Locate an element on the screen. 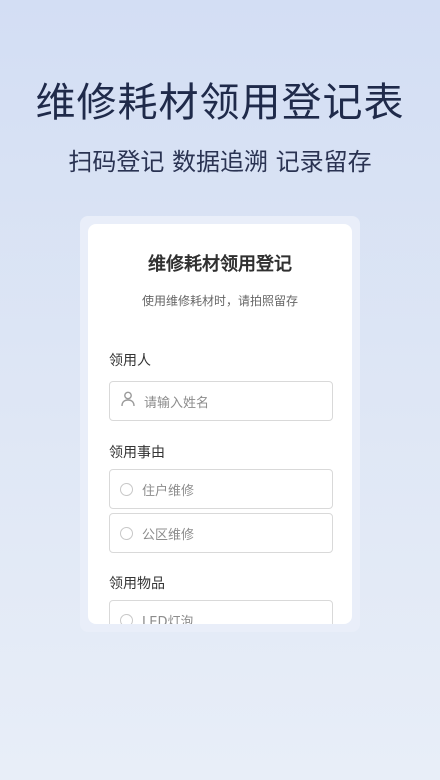 This screenshot has width=440, height=780. reason-label: 领用事由 is located at coordinates (137, 453).